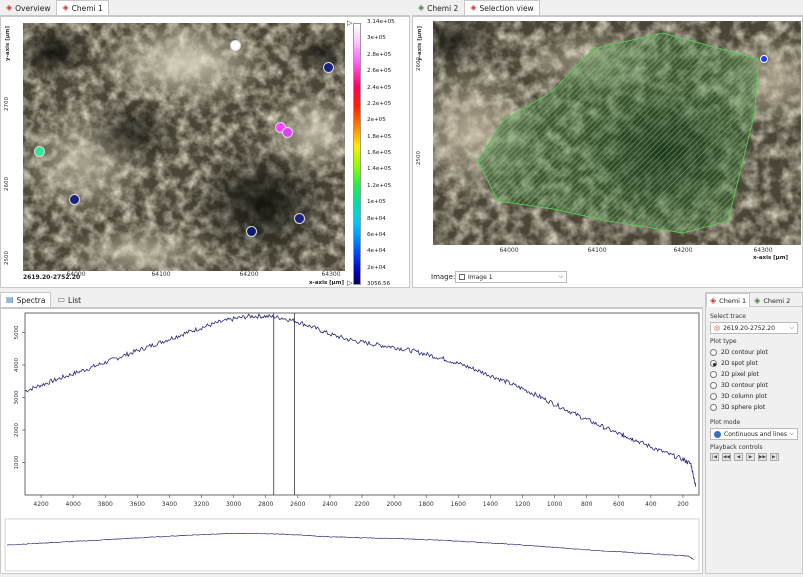 The width and height of the screenshot is (803, 577). Describe the element at coordinates (762, 457) in the screenshot. I see `playback-button: ▶▶` at that location.